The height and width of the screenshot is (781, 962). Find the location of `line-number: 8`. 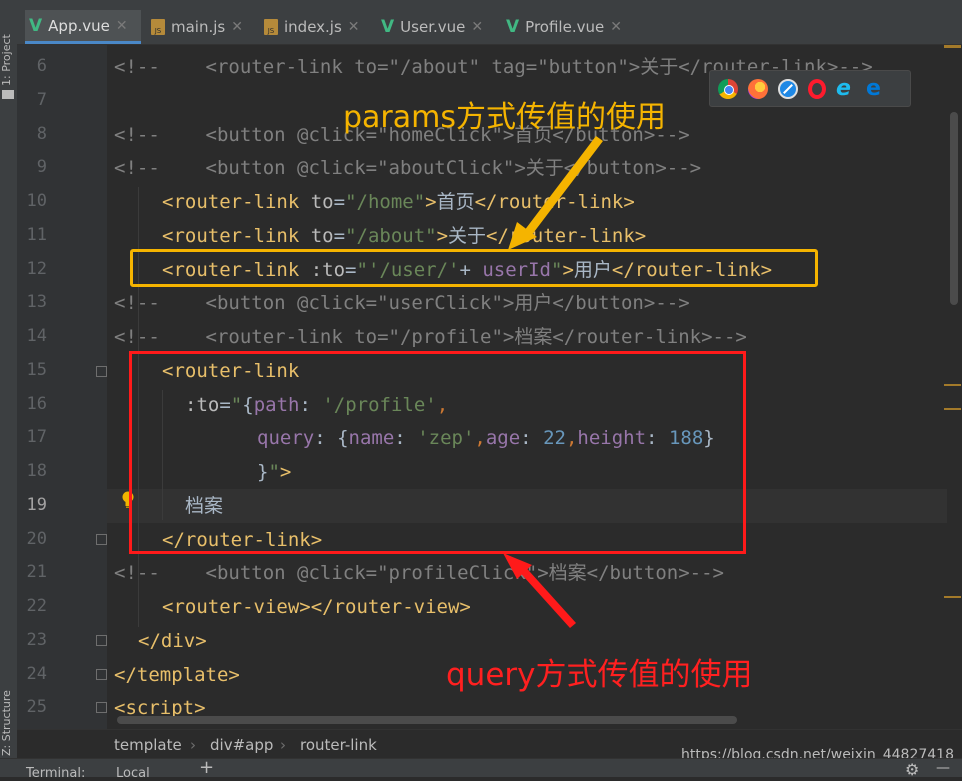

line-number: 8 is located at coordinates (41, 134).